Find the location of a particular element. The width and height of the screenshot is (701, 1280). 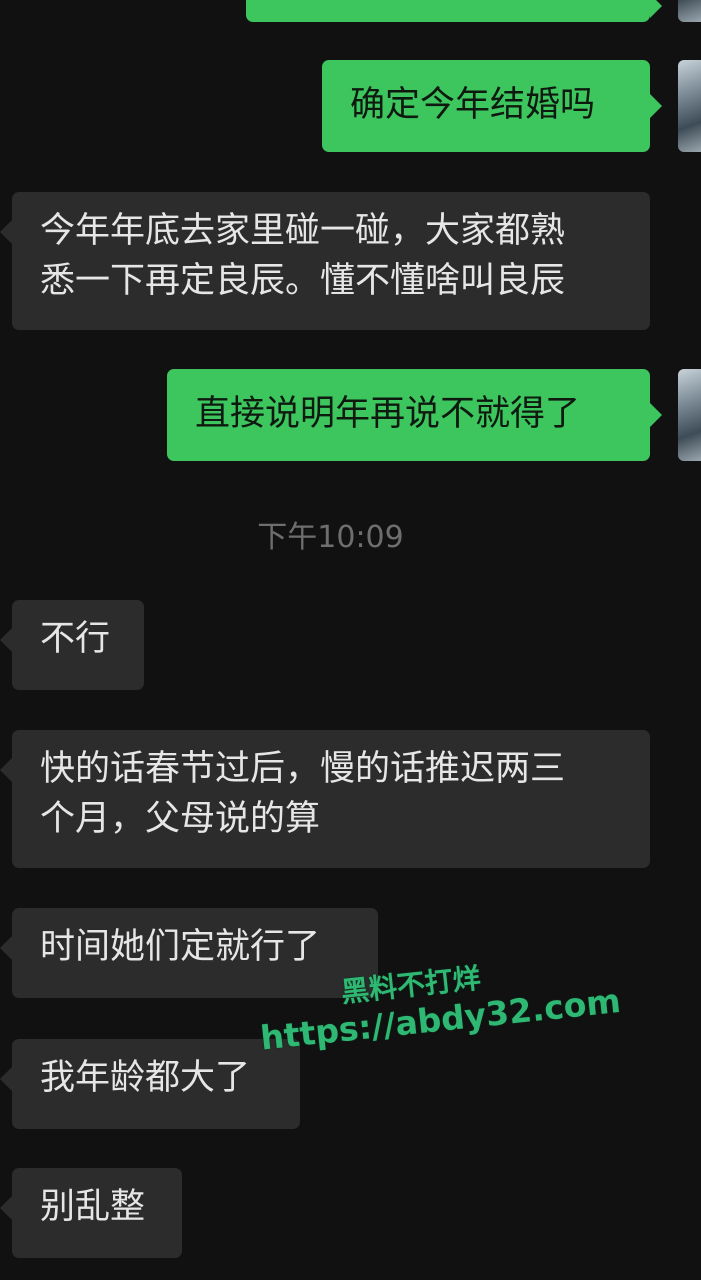

message-bubble-outgoing-partial is located at coordinates (454, 11).